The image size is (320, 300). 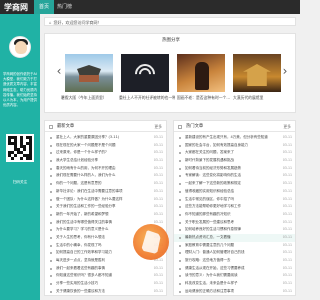 I want to click on qr-module, so click(x=30, y=158).